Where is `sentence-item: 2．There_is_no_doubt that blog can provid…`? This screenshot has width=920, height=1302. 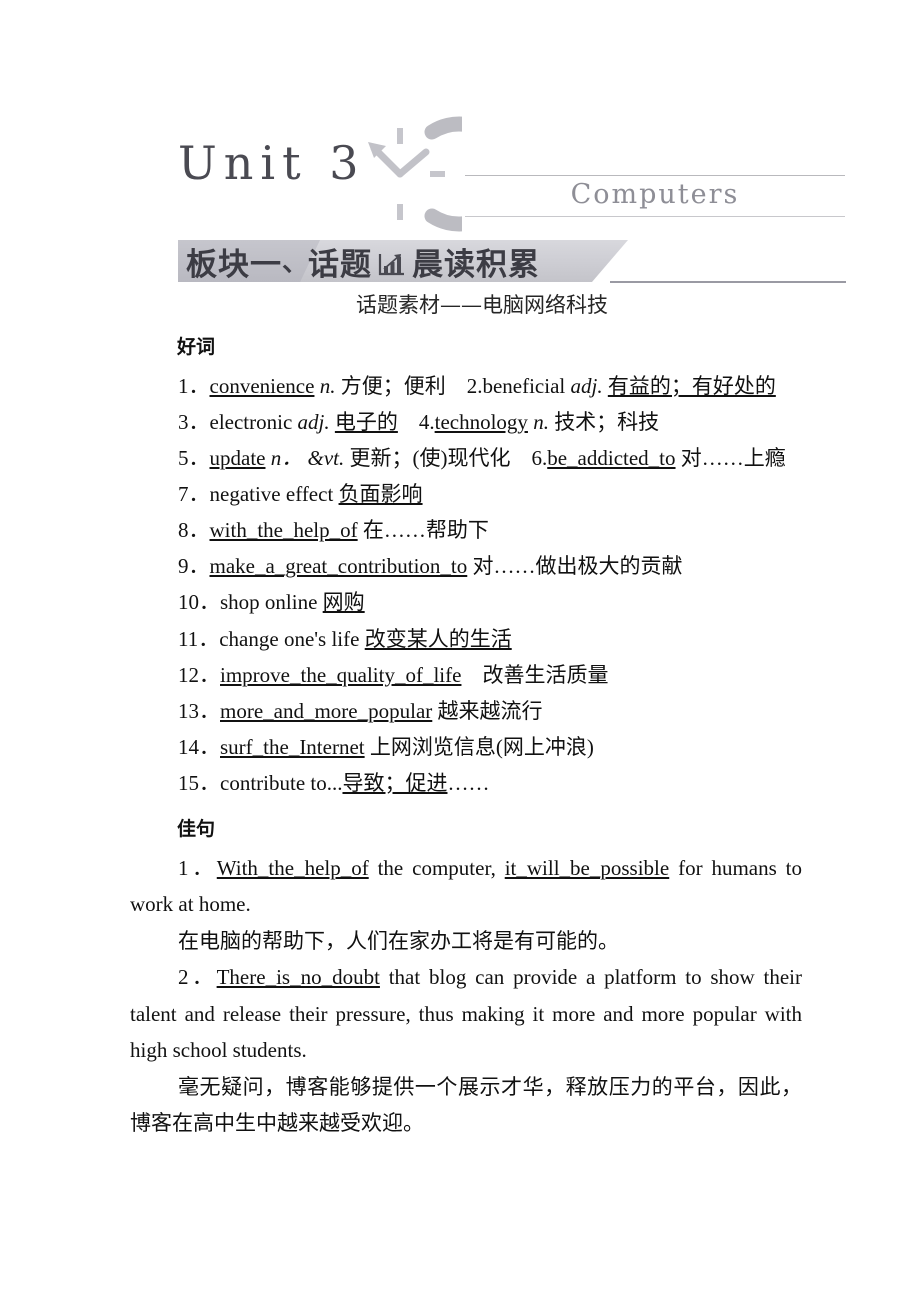
sentence-item: 2．There_is_no_doubt that blog can provid… is located at coordinates (460, 1014).